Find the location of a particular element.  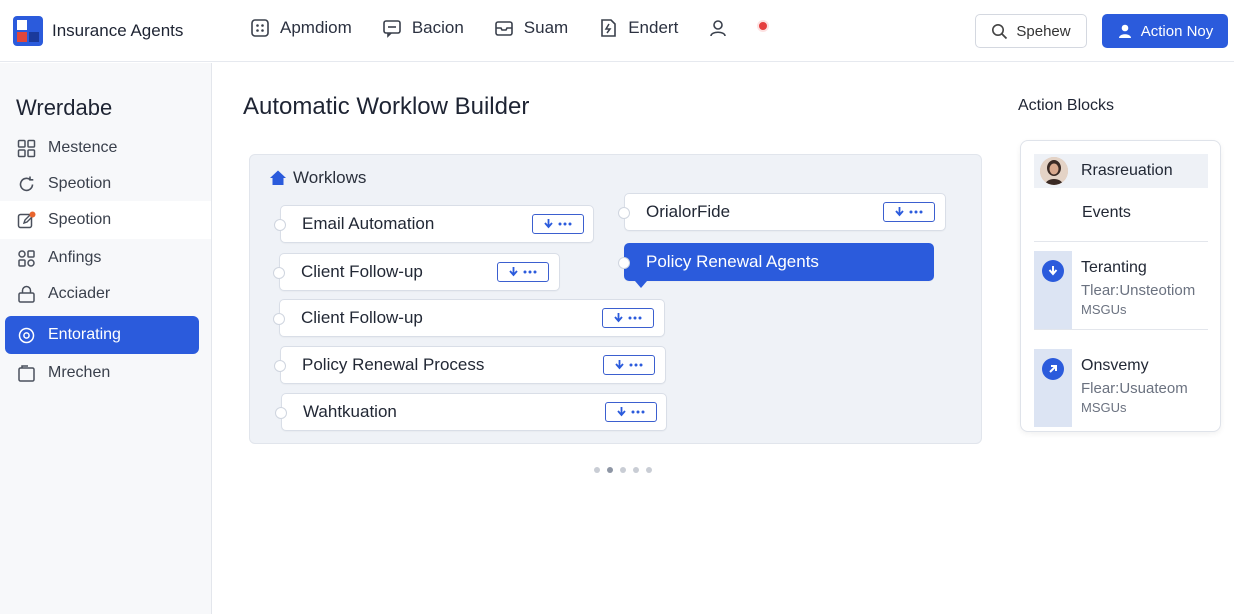

workflows-title: Worklows is located at coordinates (330, 177).